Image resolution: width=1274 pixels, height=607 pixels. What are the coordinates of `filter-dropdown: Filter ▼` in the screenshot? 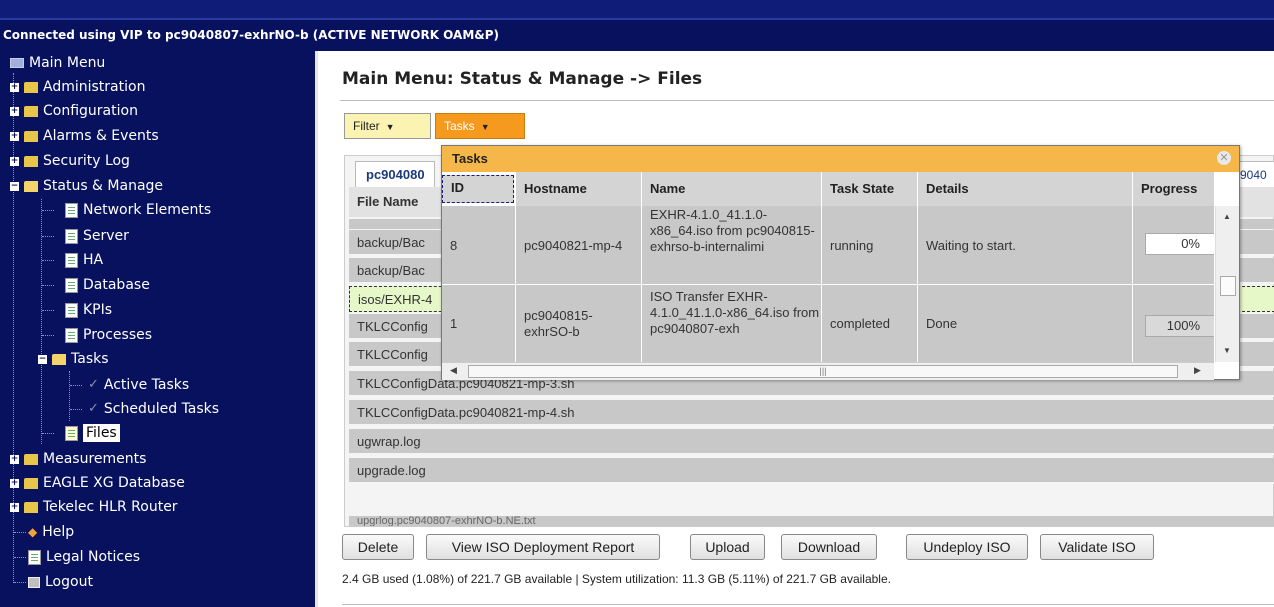 It's located at (387, 126).